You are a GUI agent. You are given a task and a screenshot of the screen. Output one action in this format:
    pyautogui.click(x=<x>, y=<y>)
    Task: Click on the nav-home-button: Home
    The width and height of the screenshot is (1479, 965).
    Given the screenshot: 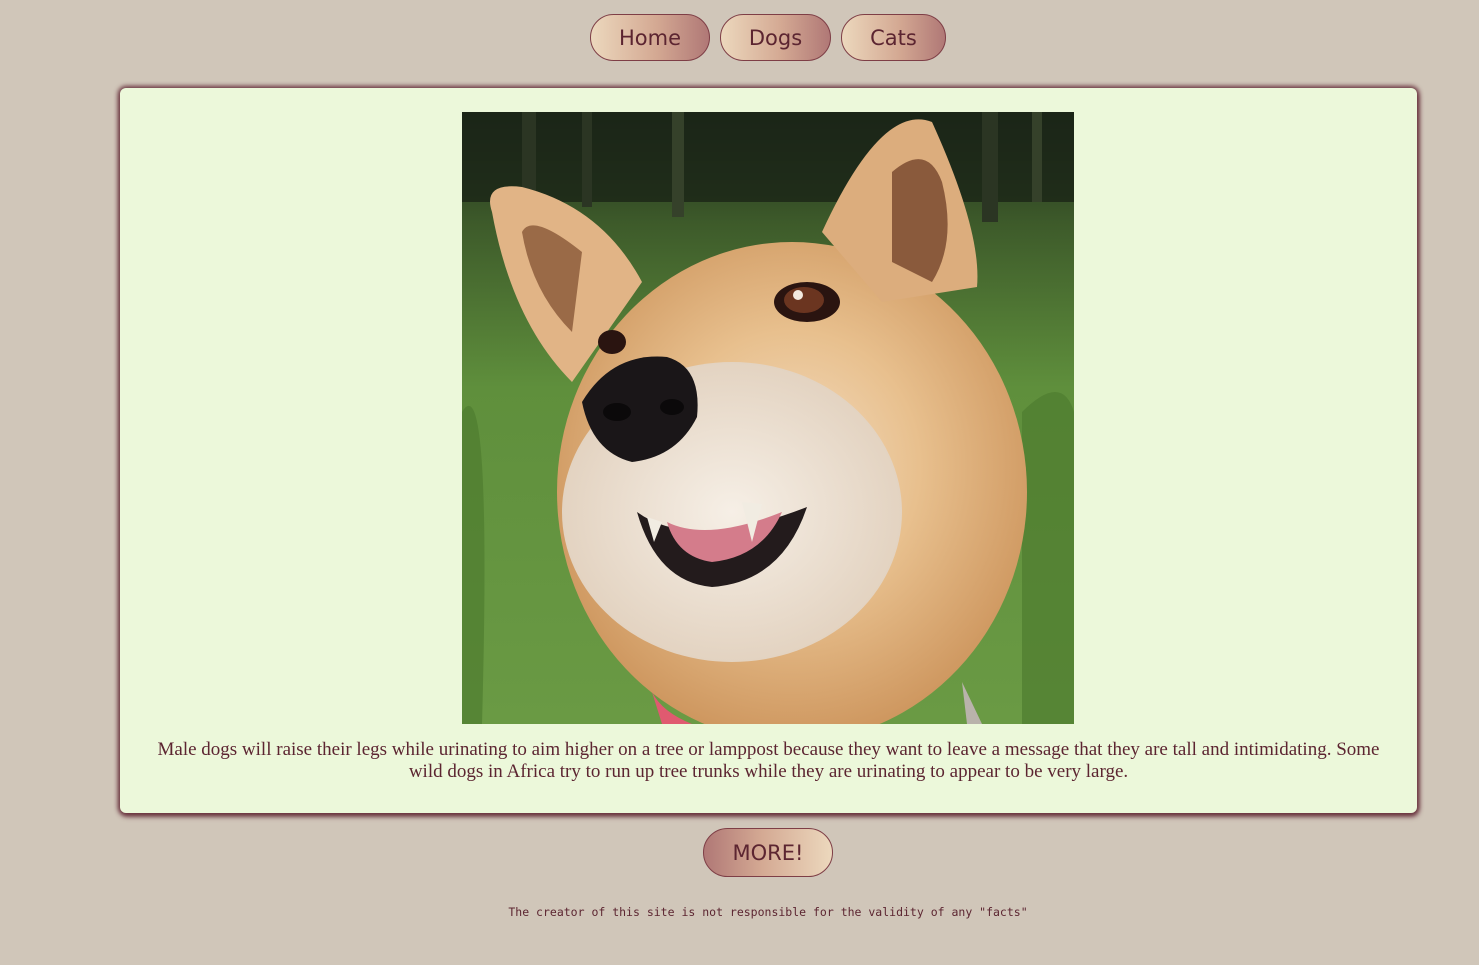 What is the action you would take?
    pyautogui.click(x=650, y=37)
    